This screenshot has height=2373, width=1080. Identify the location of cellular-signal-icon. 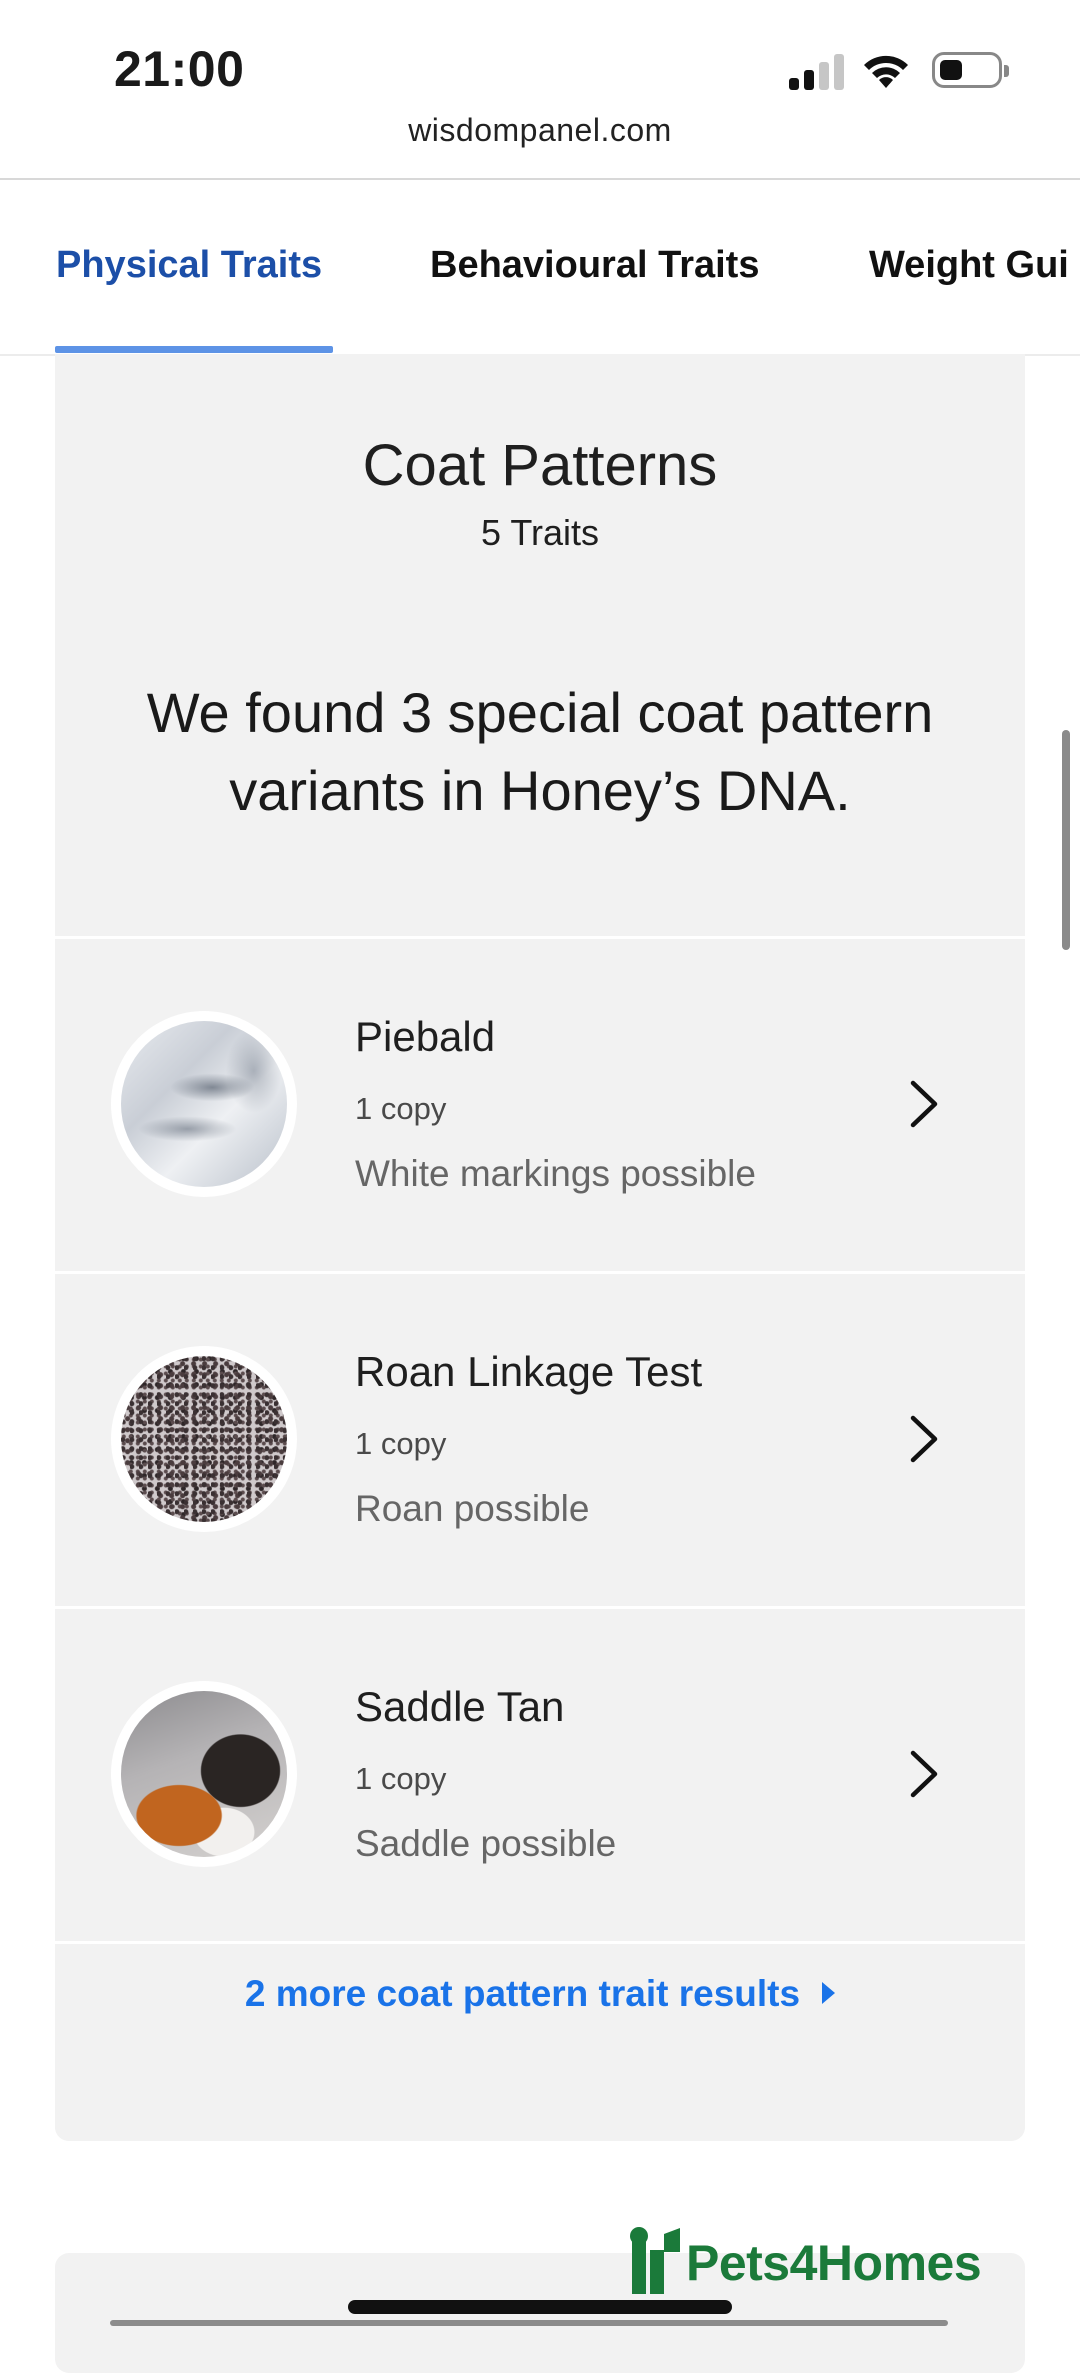
(817, 72).